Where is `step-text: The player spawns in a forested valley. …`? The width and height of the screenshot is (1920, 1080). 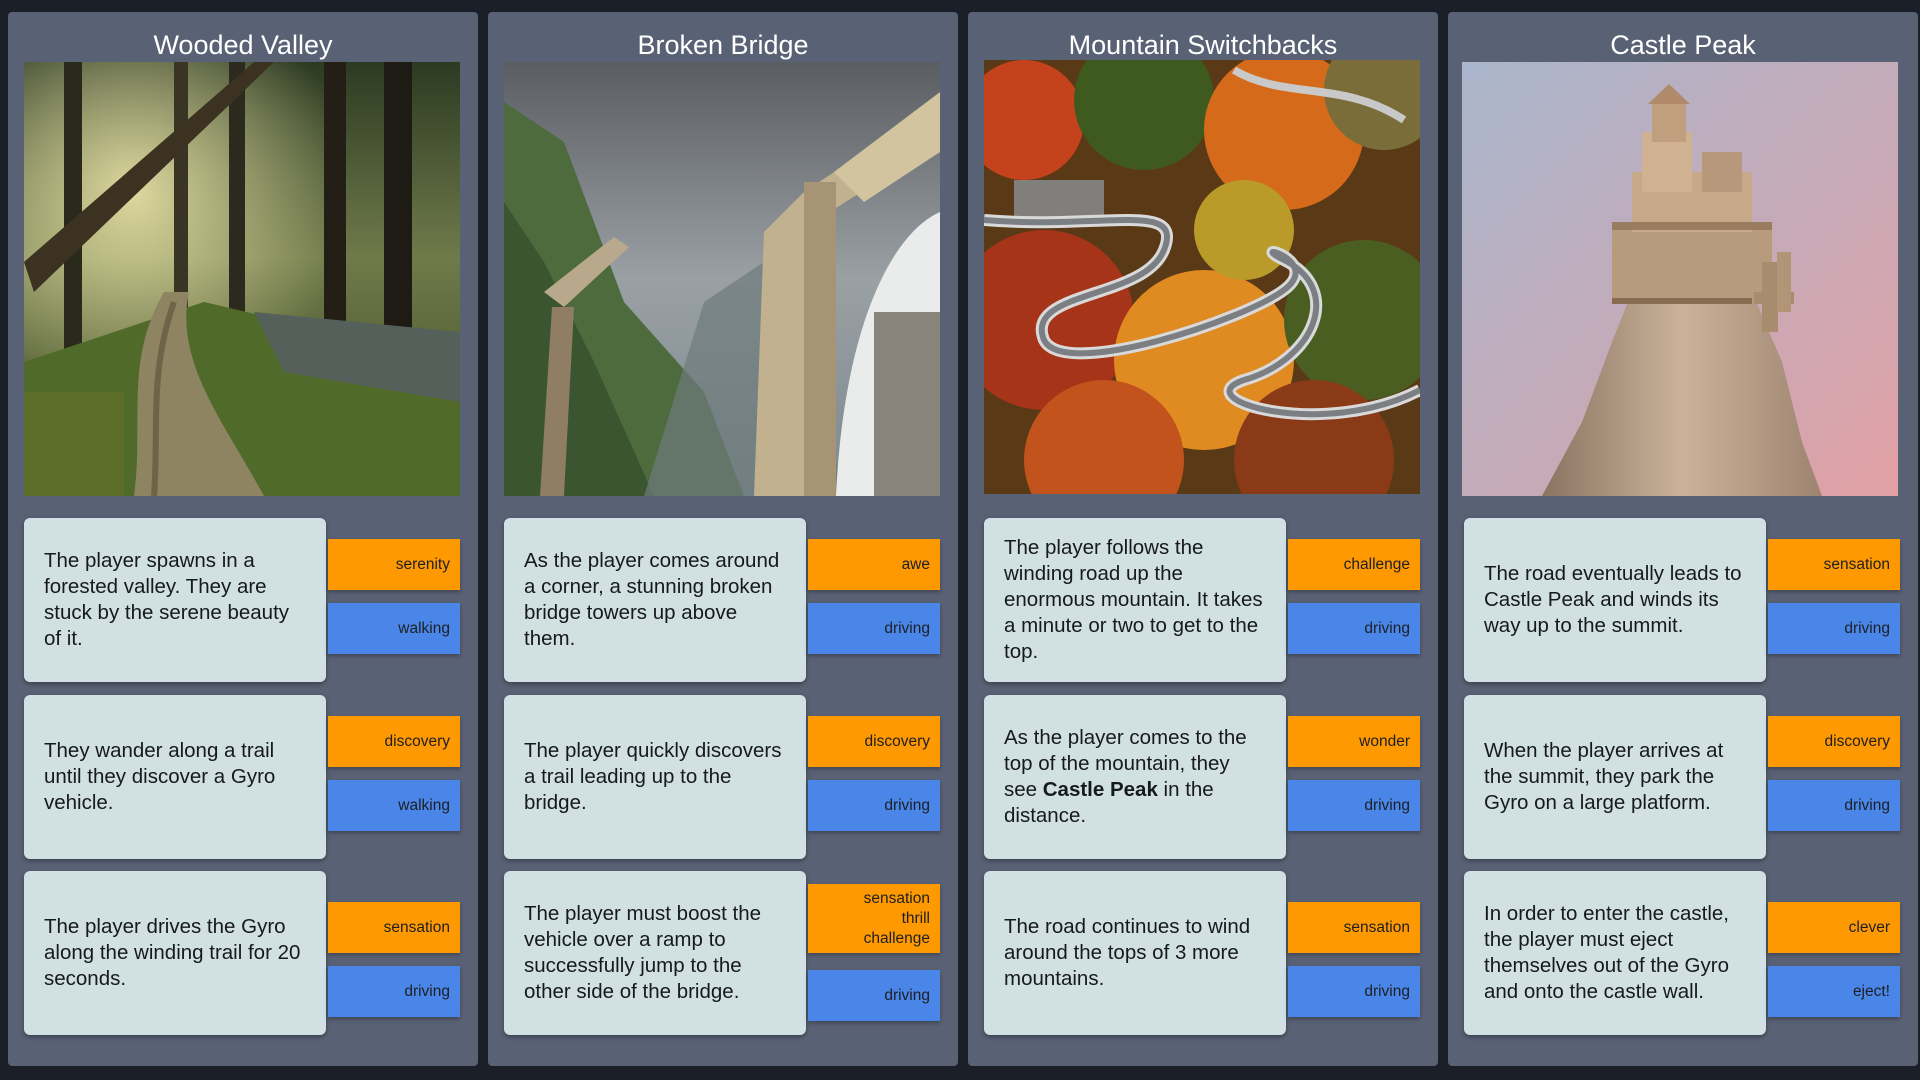 step-text: The player spawns in a forested valley. … is located at coordinates (167, 599).